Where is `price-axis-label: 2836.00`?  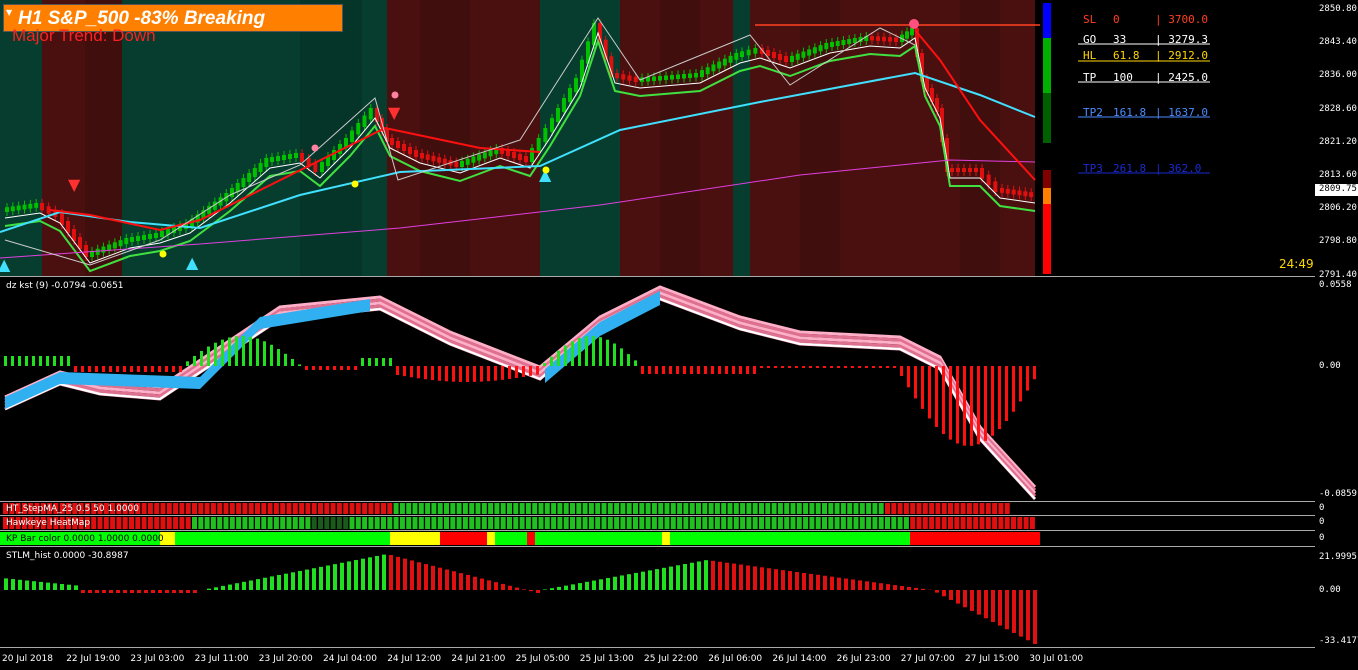 price-axis-label: 2836.00 is located at coordinates (1338, 75).